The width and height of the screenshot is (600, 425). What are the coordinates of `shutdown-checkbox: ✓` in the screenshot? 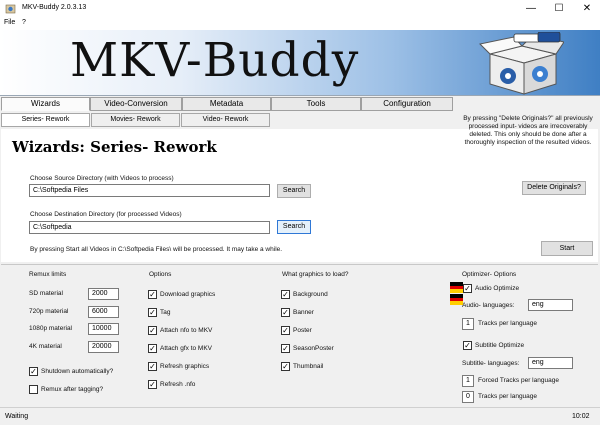 It's located at (33, 371).